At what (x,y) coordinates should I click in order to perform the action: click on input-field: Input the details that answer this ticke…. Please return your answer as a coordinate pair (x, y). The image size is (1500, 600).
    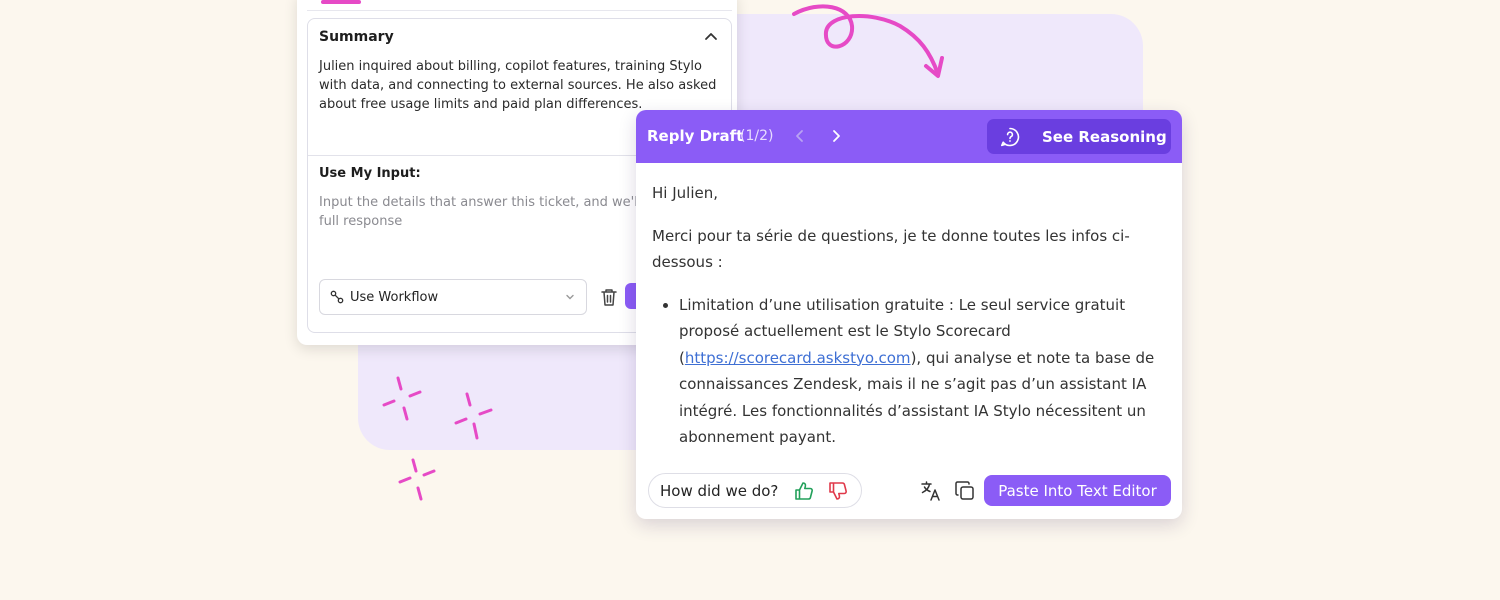
    Looking at the image, I should click on (484, 212).